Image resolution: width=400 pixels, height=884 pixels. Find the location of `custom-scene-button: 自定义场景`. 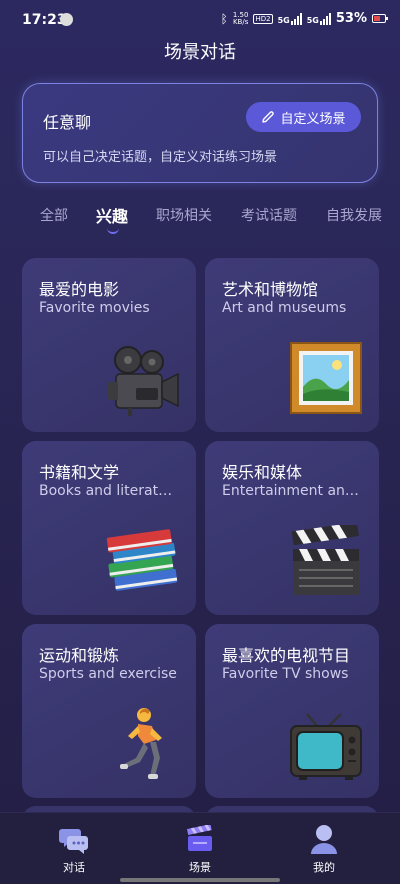

custom-scene-button: 自定义场景 is located at coordinates (303, 117).